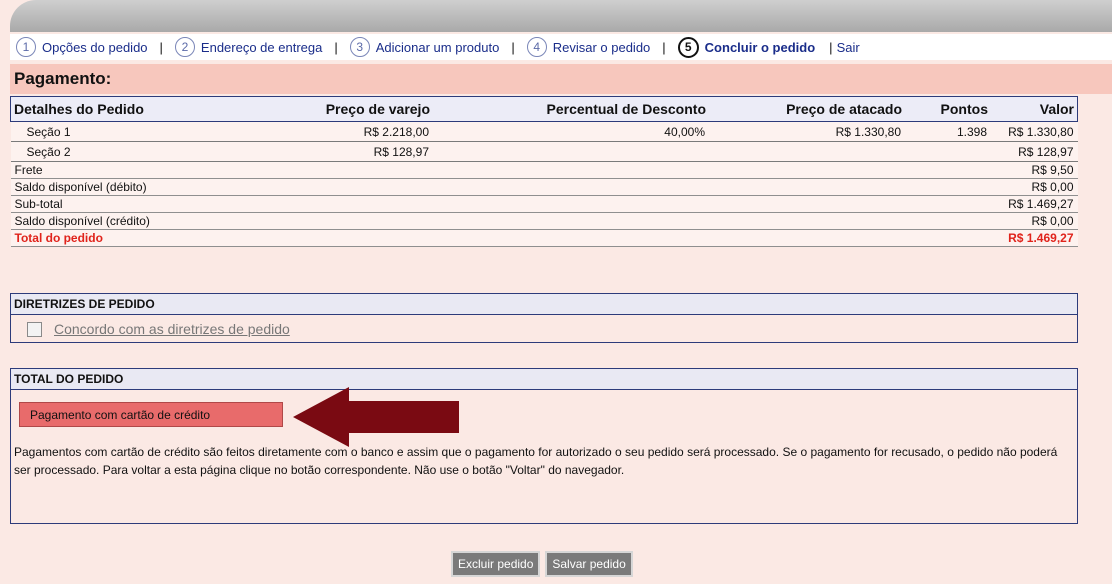 The image size is (1112, 584). I want to click on points, so click(948, 151).